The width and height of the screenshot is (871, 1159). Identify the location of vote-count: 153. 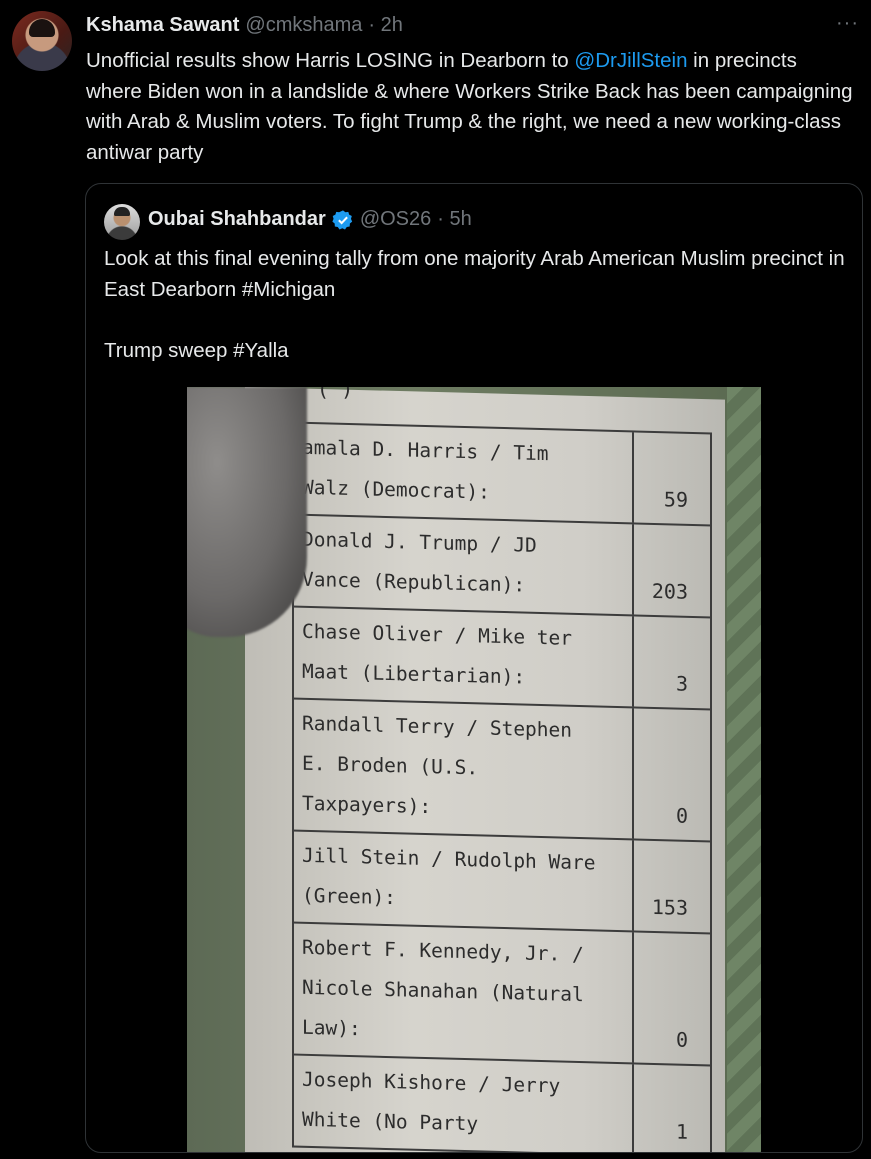
(669, 907).